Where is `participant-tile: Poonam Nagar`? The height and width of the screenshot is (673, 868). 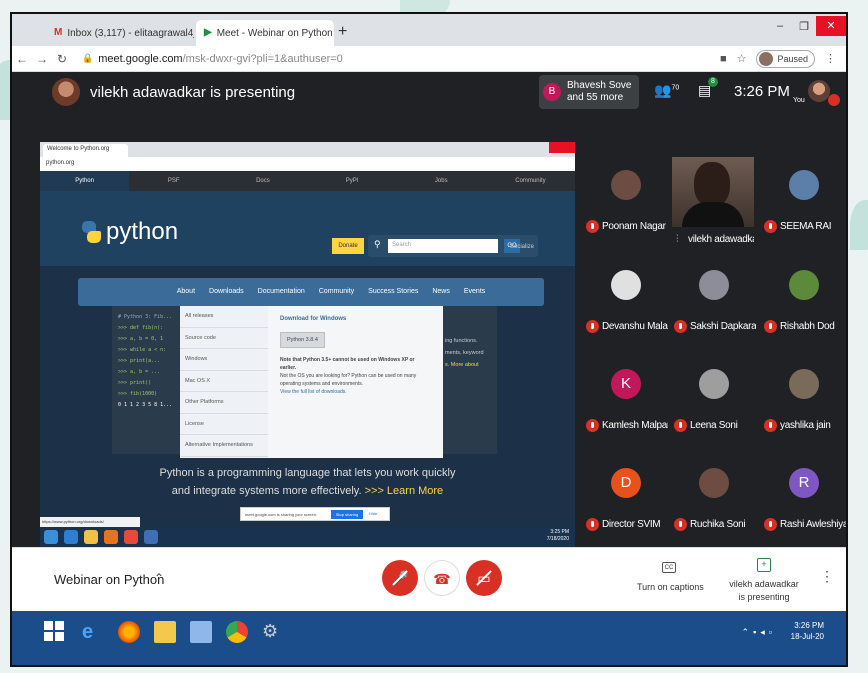 participant-tile: Poonam Nagar is located at coordinates (626, 193).